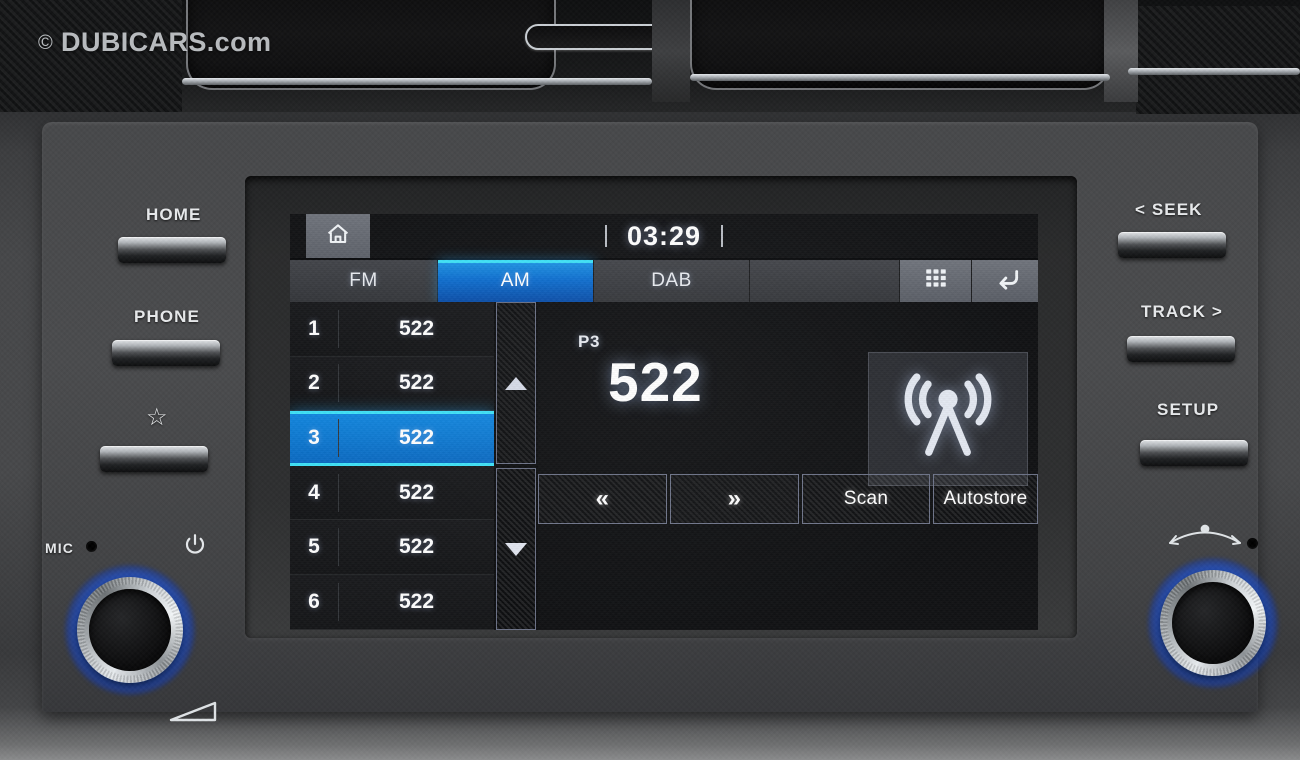 This screenshot has height=760, width=1300. What do you see at coordinates (516, 466) in the screenshot?
I see `preset-scrollbar` at bounding box center [516, 466].